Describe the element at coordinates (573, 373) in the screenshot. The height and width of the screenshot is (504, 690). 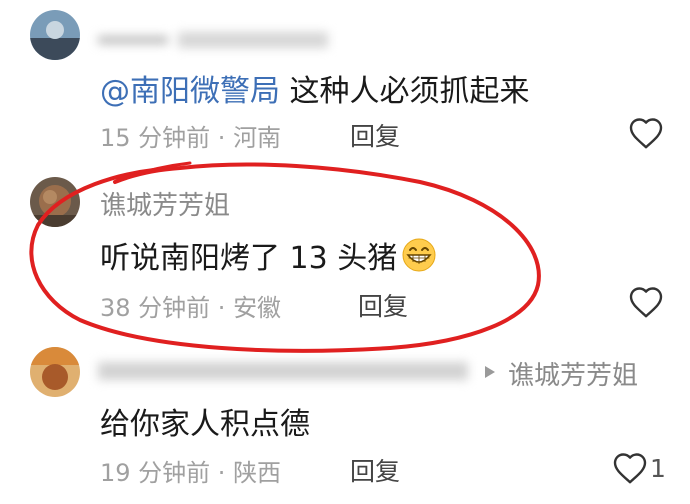
I see `reply-to-username: 谯城芳芳姐` at that location.